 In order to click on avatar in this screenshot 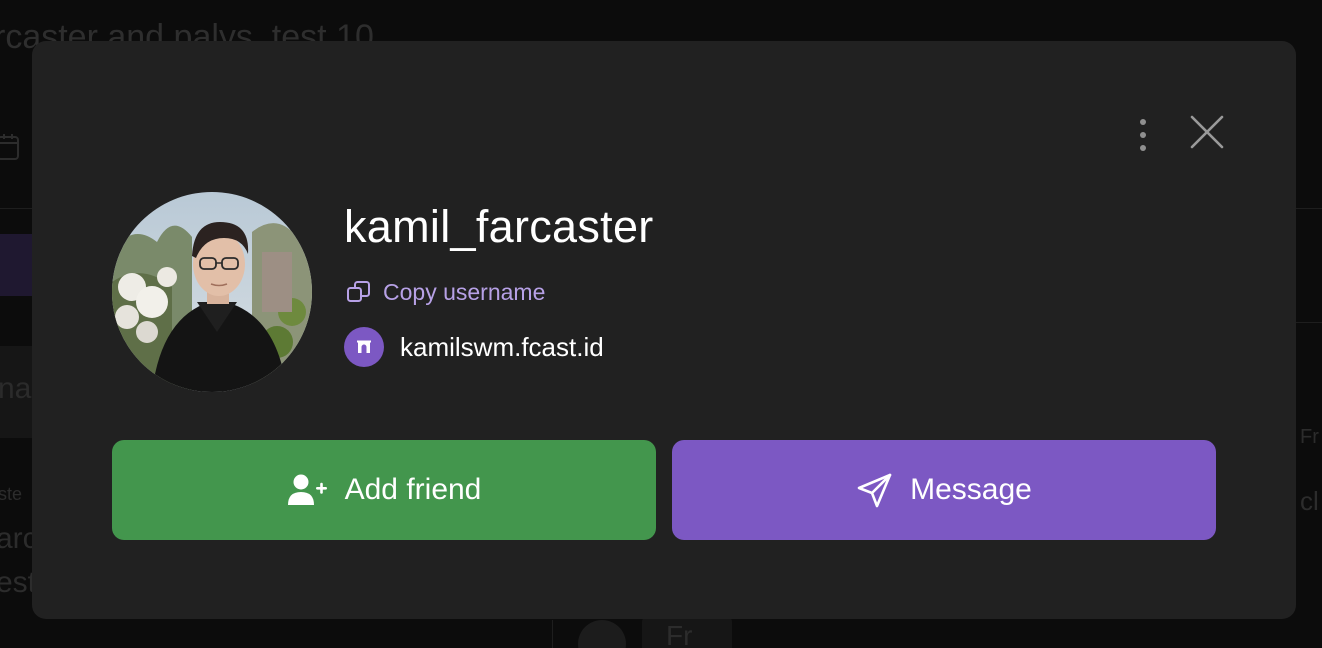, I will do `click(212, 292)`.